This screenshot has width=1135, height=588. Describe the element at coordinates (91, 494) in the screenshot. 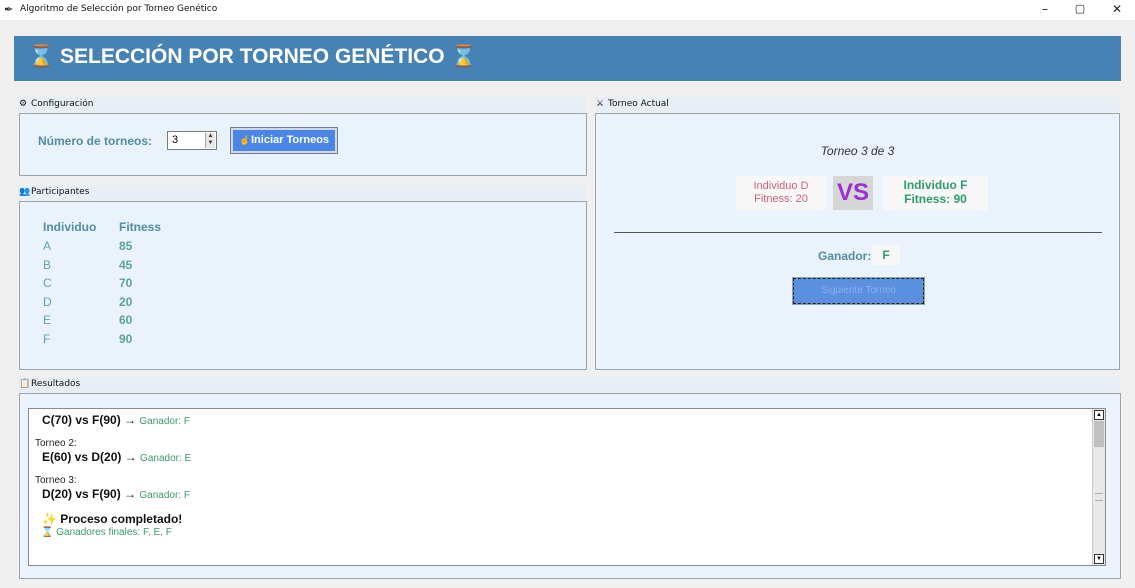

I see `match-text: D(20) vs F(90) →` at that location.